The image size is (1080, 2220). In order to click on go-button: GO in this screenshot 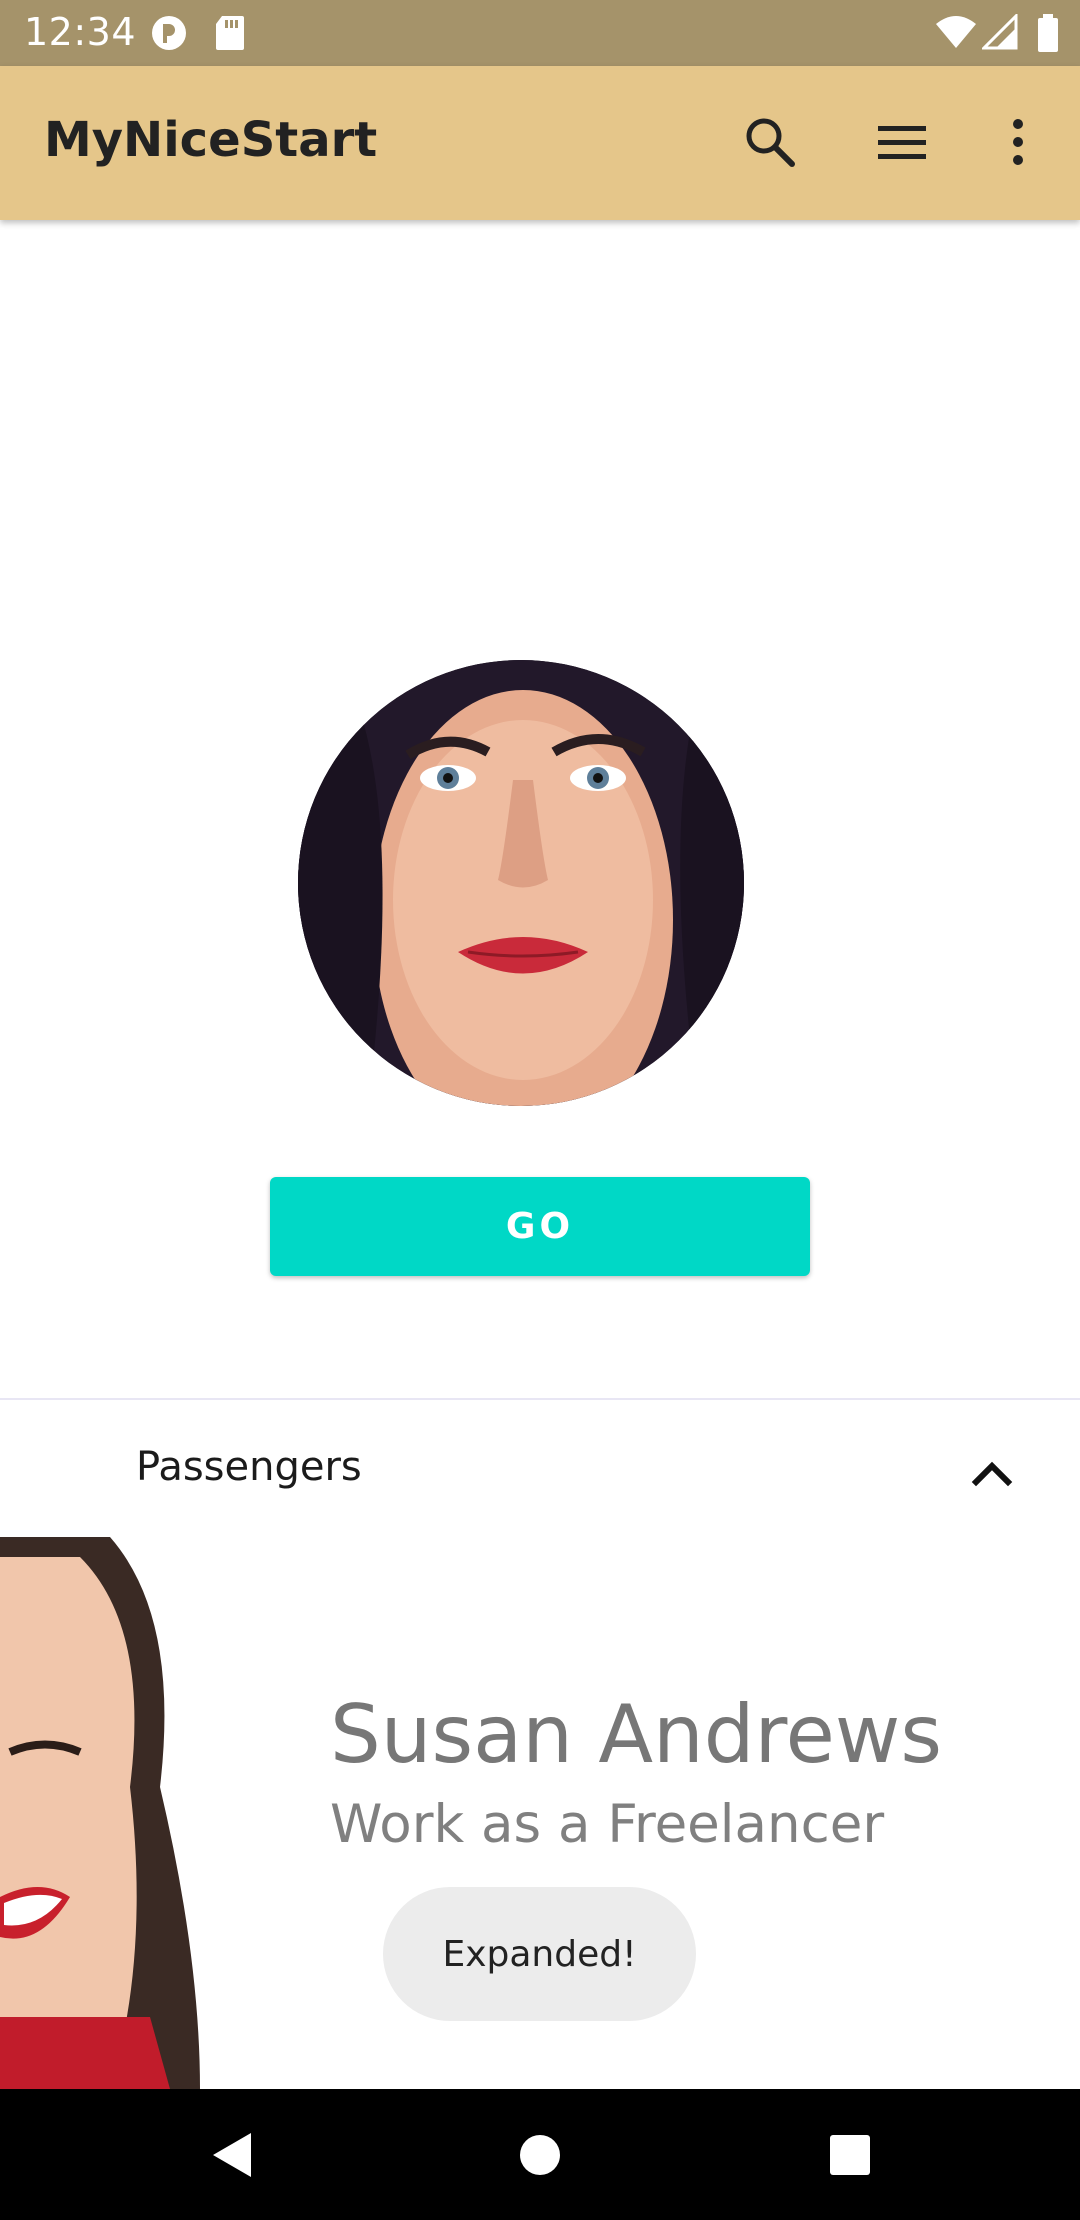, I will do `click(540, 1226)`.